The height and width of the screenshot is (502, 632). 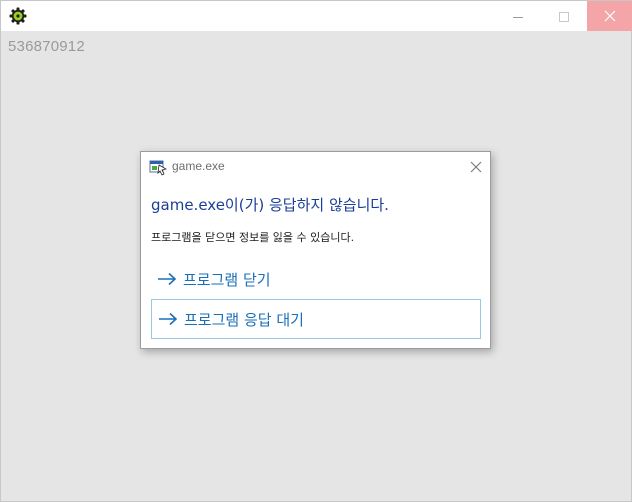 What do you see at coordinates (253, 237) in the screenshot?
I see `dialog-message: 프로그램을 닫으면 정보를 잃을 수 있습니다.` at bounding box center [253, 237].